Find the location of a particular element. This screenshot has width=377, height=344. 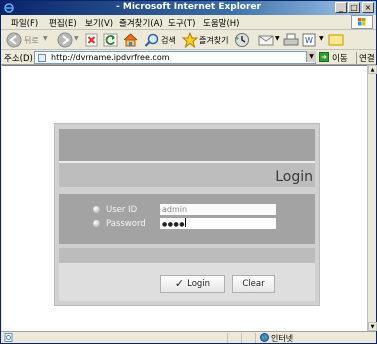

go-arrow-icon: ➜ is located at coordinates (324, 57).